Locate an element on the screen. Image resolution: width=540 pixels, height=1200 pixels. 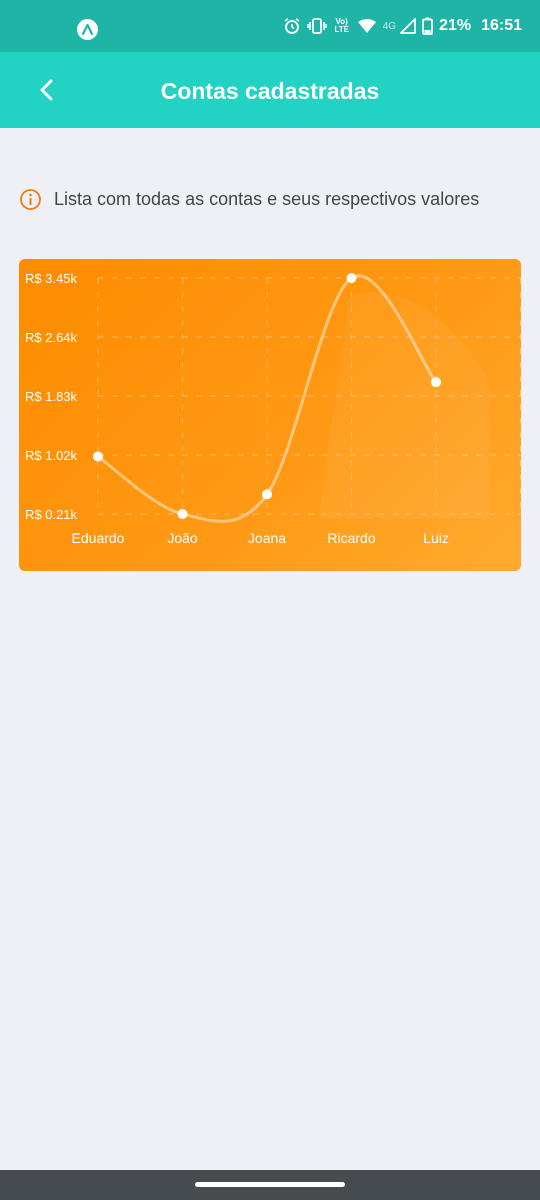
status-icons: Vo) LTE 4G 21% 16:51 is located at coordinates (402, 26).